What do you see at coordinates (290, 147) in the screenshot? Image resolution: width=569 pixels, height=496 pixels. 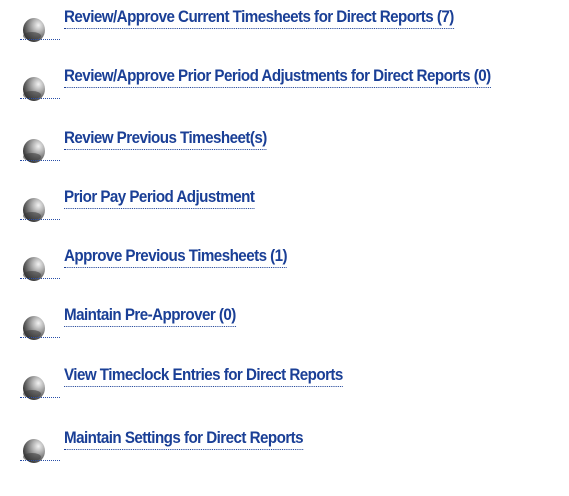 I see `menu-item-review-previous-timesheets: Review Previous Timesheet(s)` at bounding box center [290, 147].